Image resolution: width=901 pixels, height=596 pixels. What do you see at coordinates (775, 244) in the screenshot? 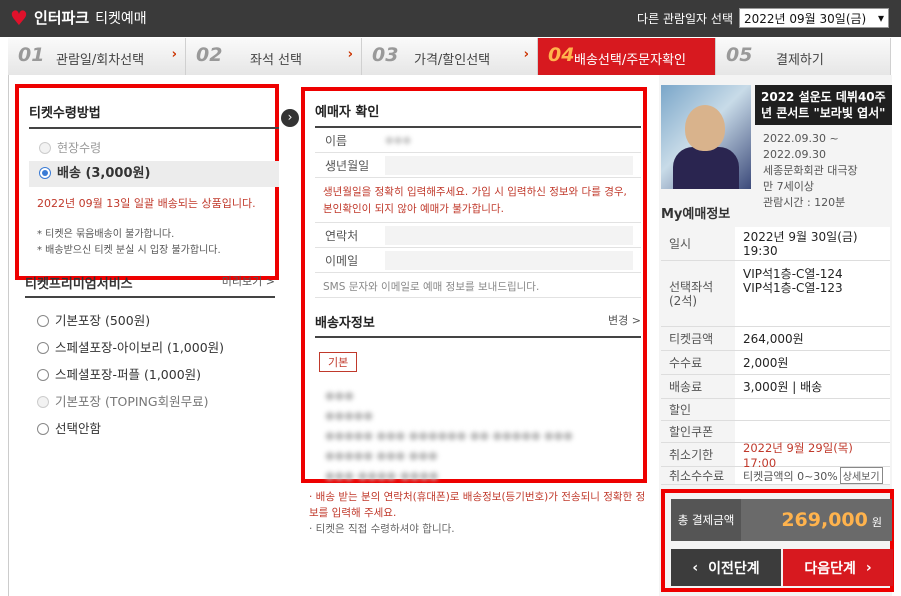
I see `table-row: 일시 2022년 9월 30일(금) 19:30` at bounding box center [775, 244].